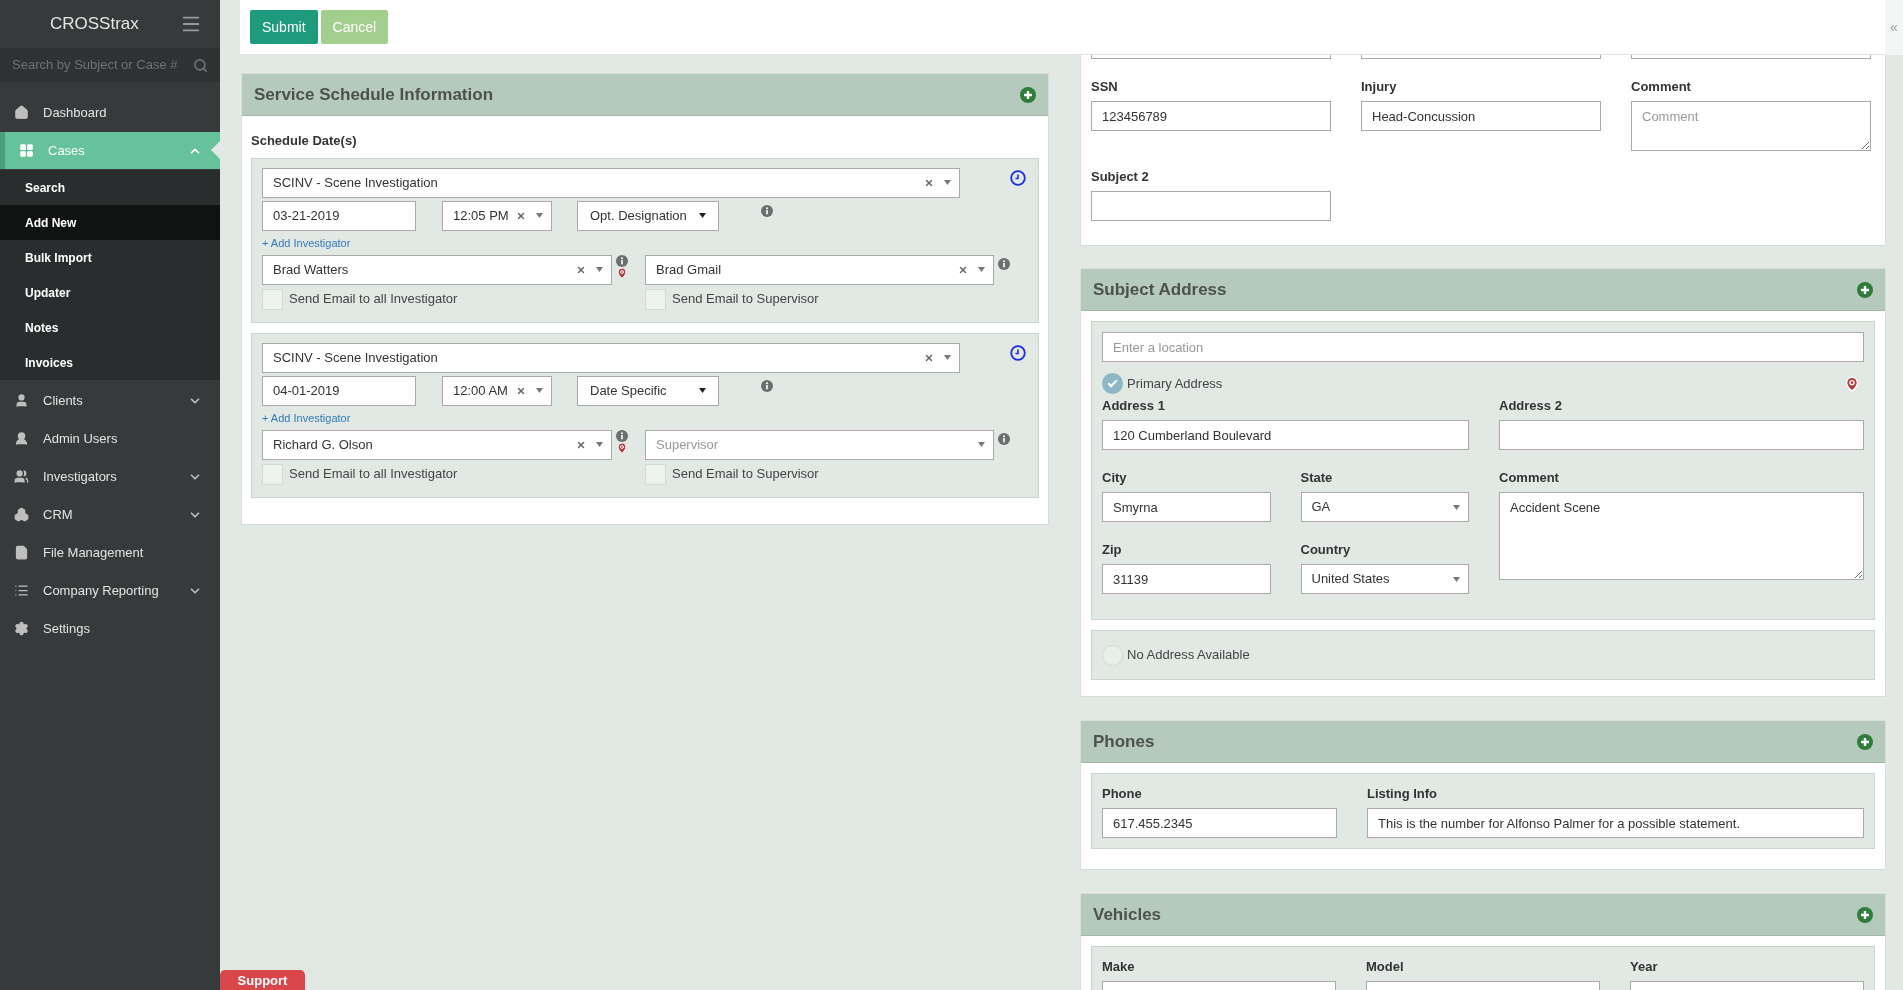 The height and width of the screenshot is (990, 1903). What do you see at coordinates (94, 24) in the screenshot?
I see `brand-logo: CROSStrax` at bounding box center [94, 24].